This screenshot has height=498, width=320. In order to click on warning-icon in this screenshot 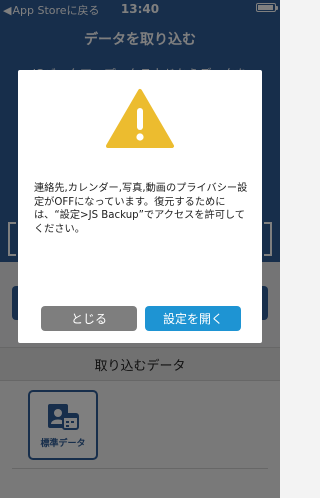, I will do `click(140, 118)`.